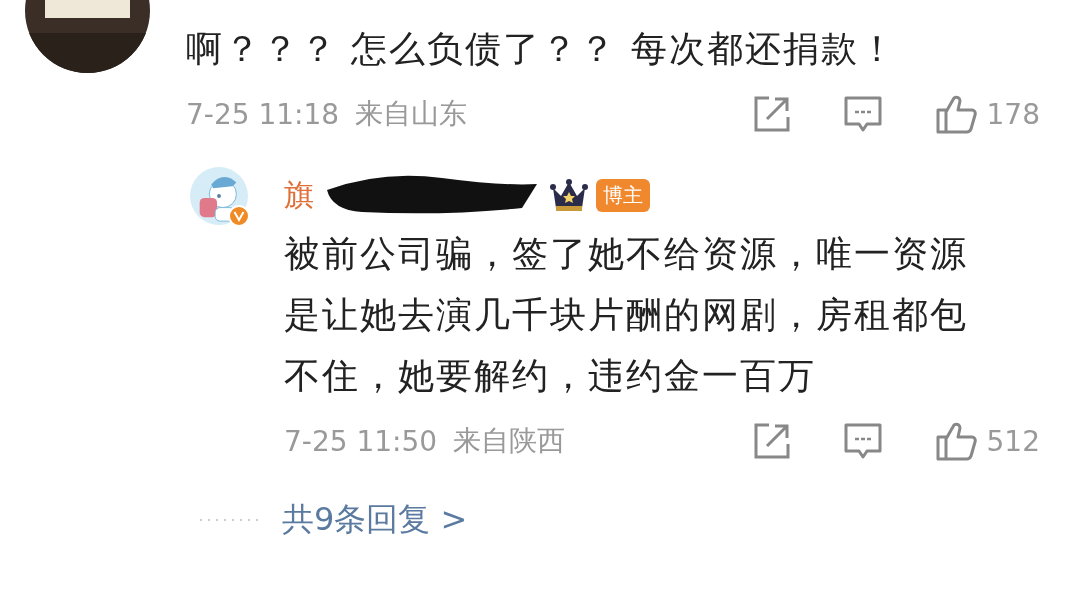 The width and height of the screenshot is (1080, 595). Describe the element at coordinates (509, 441) in the screenshot. I see `comment-location: 来自陕西` at that location.